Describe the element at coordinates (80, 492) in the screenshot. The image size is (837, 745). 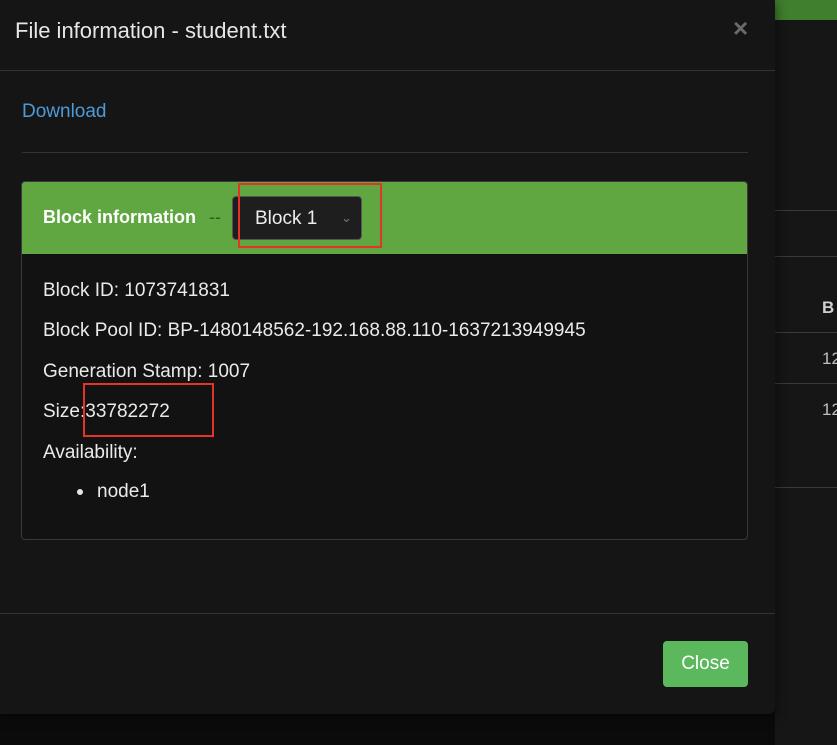
I see `list-bullet` at that location.